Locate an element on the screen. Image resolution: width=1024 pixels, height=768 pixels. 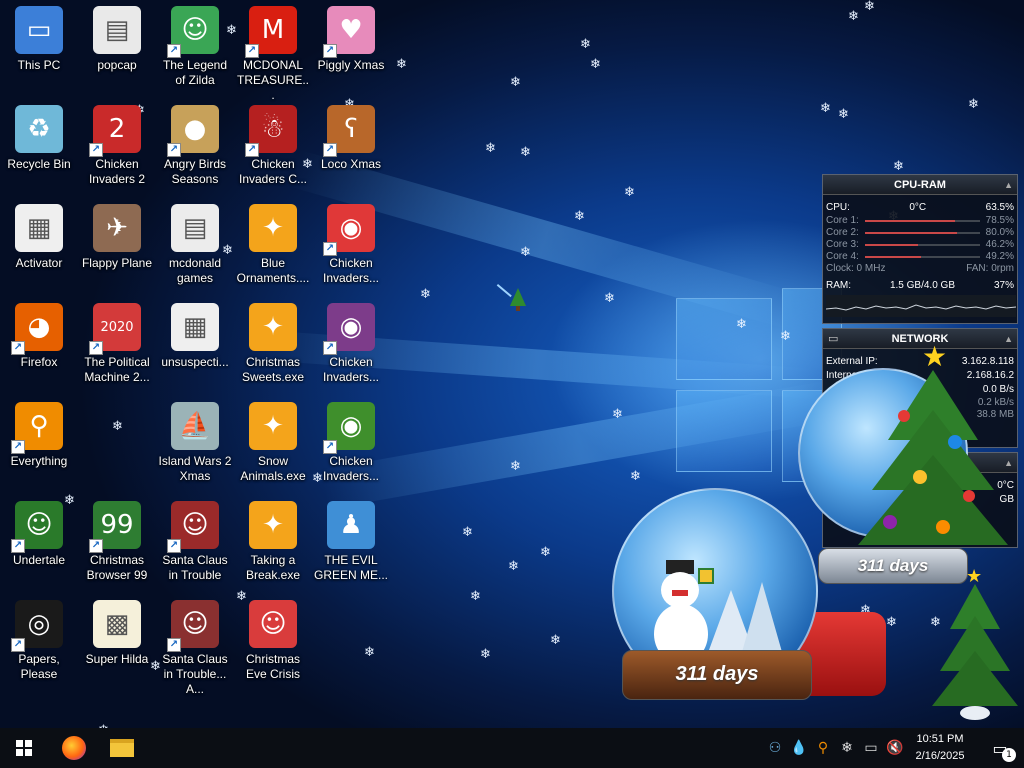
desktop-icon-label: Christmas Browser 99 is located at coordinates (117, 567).